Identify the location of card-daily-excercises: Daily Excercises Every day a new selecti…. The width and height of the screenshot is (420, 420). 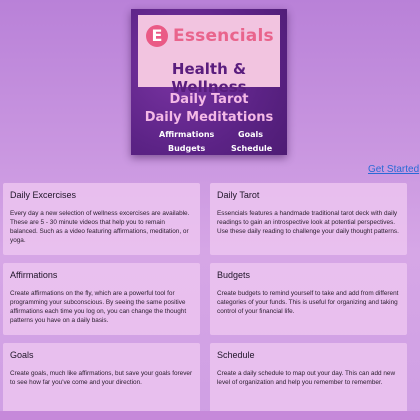
(101, 219).